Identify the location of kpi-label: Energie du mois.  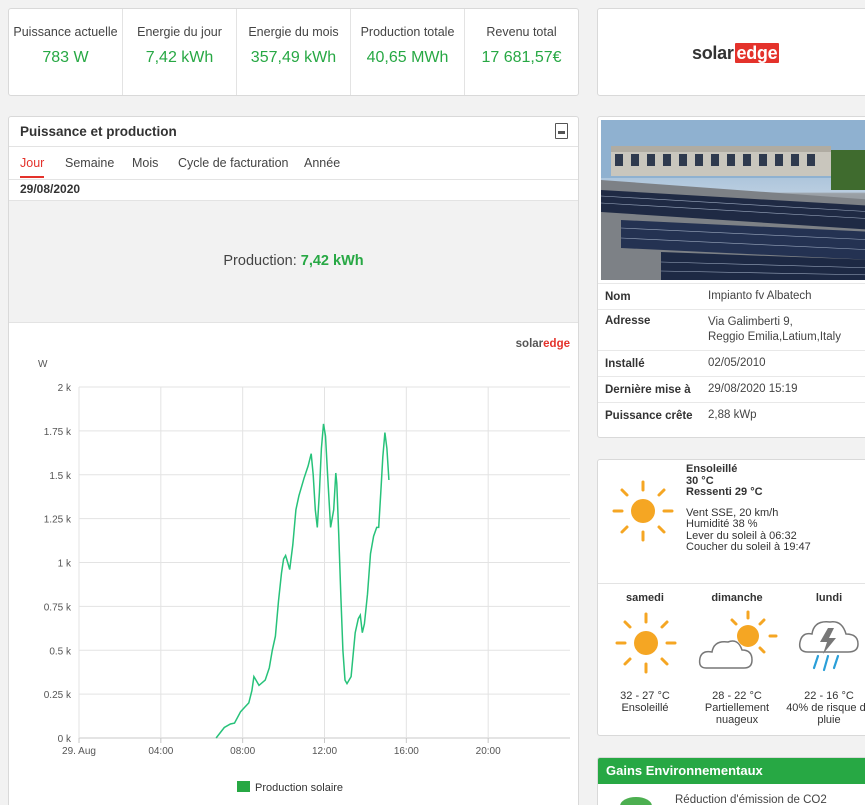
(293, 32).